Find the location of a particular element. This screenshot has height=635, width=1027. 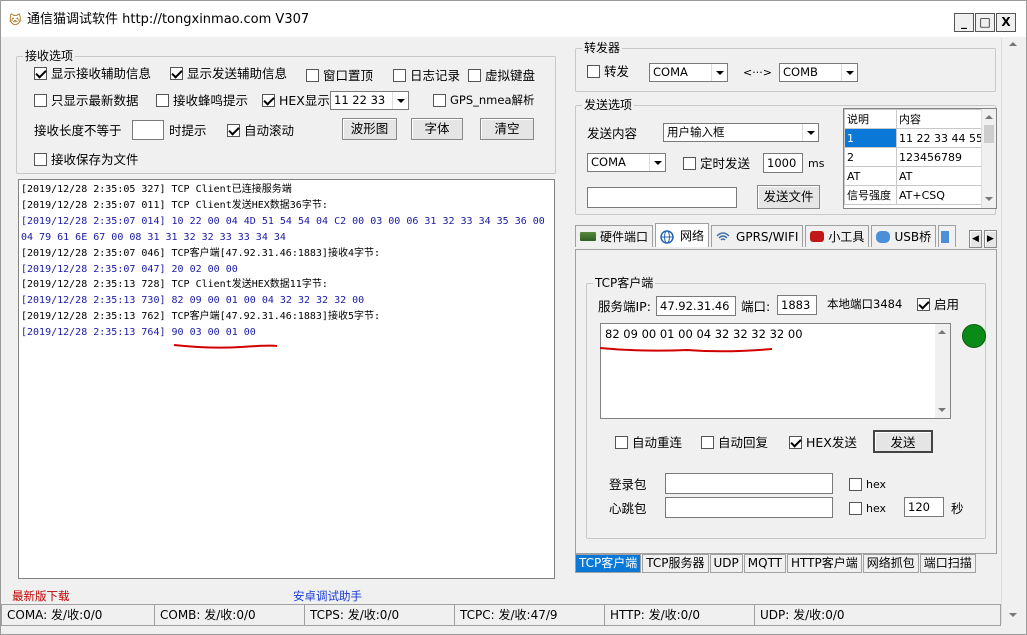

network-mode-tabs: TCP客户端 TCP服务器 UDP MQTT HTTP客户端 网络抓包 端口扫描 is located at coordinates (776, 564).